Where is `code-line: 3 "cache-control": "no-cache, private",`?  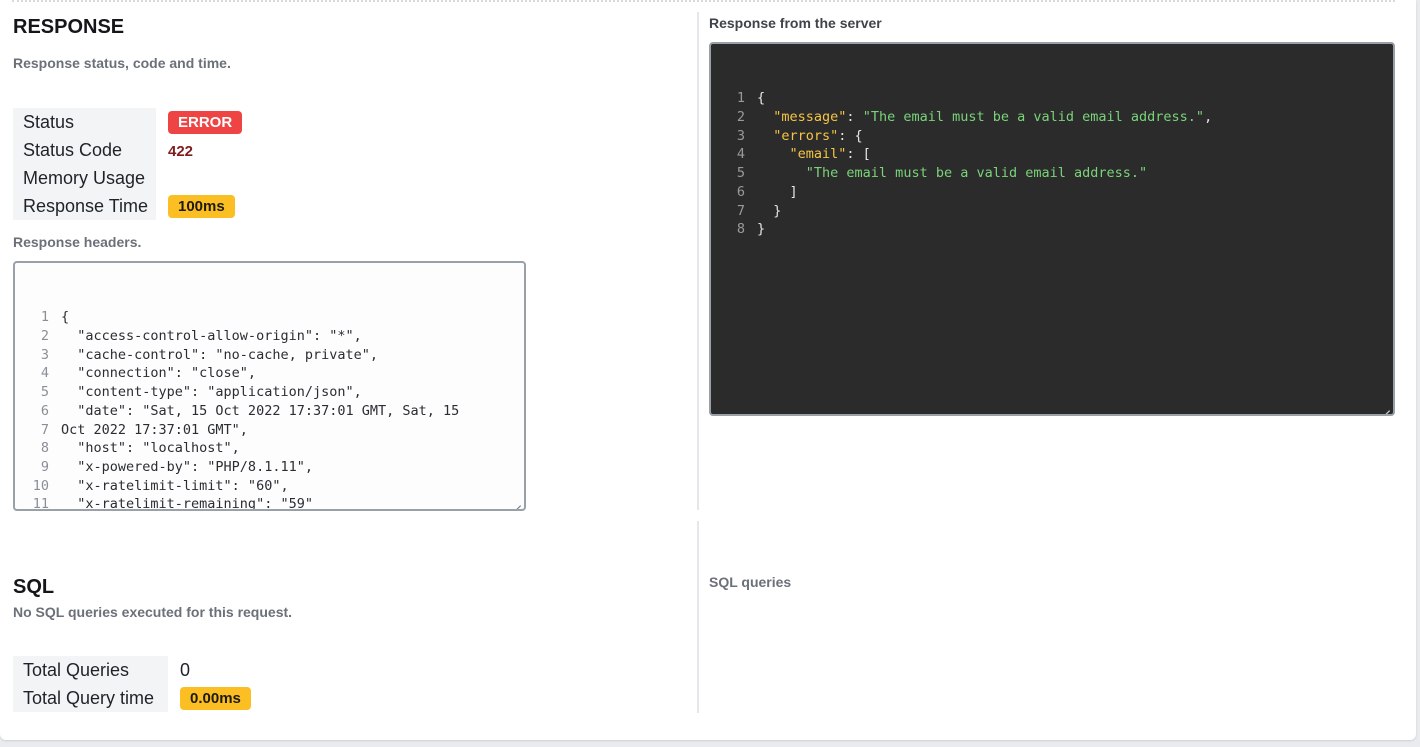 code-line: 3 "cache-control": "no-cache, private", is located at coordinates (269, 355).